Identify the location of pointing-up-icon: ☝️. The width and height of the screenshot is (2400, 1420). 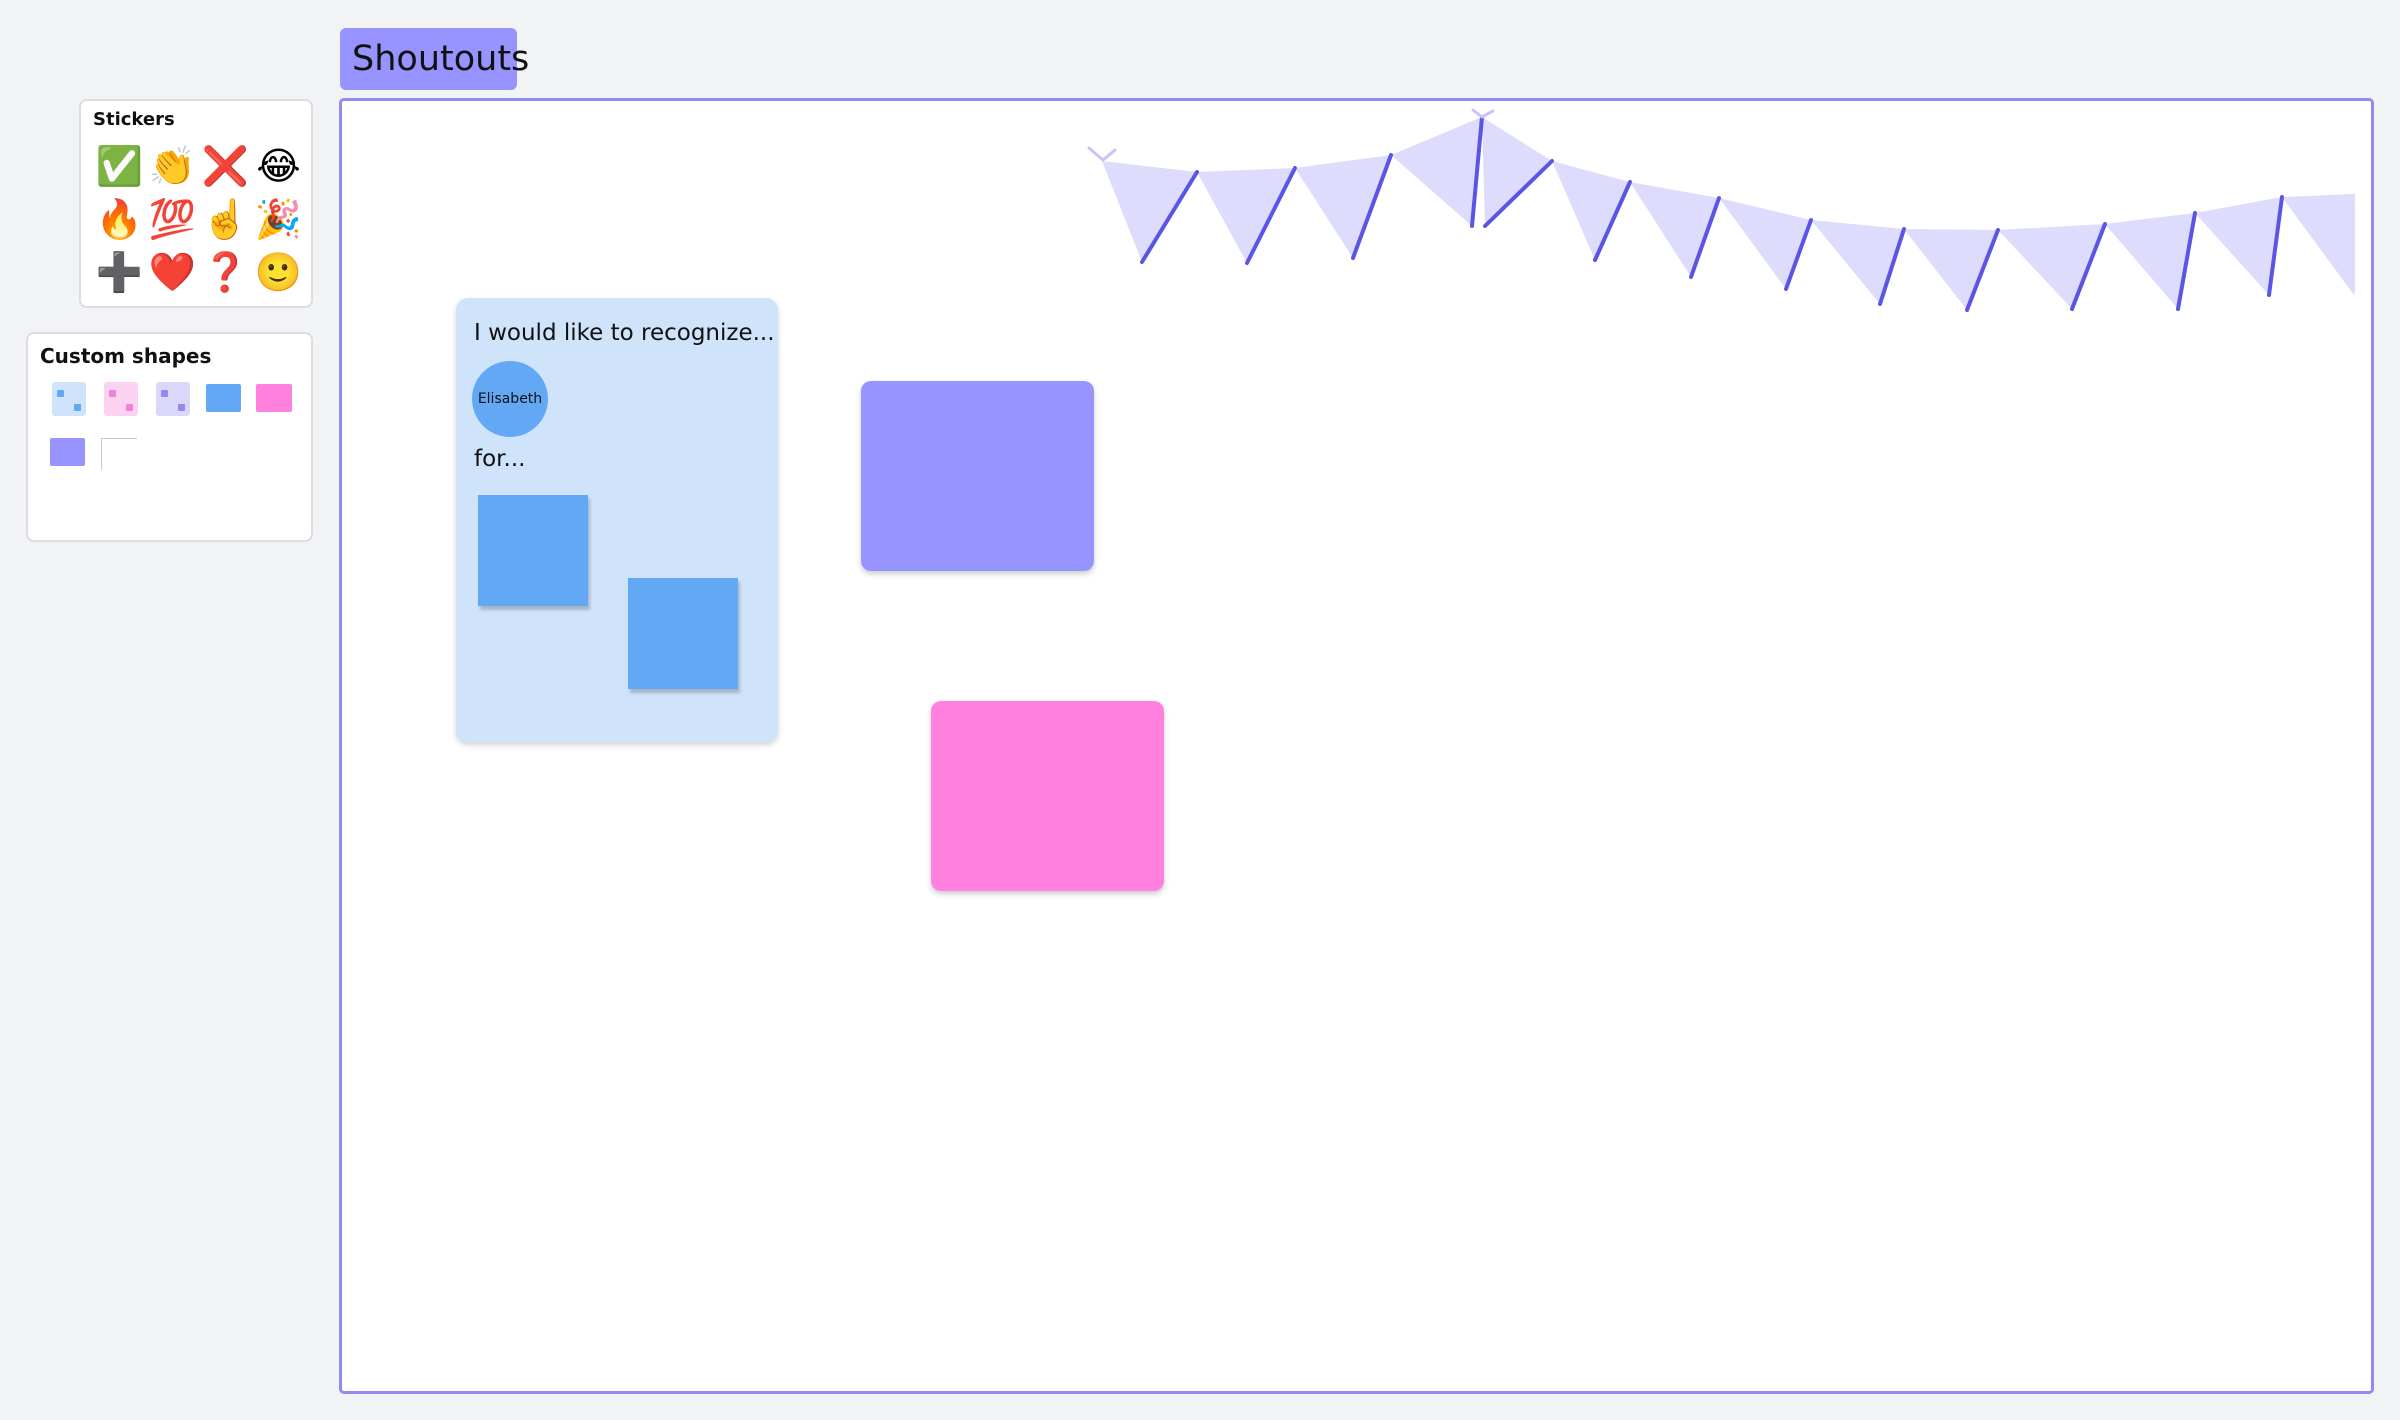
(225, 218).